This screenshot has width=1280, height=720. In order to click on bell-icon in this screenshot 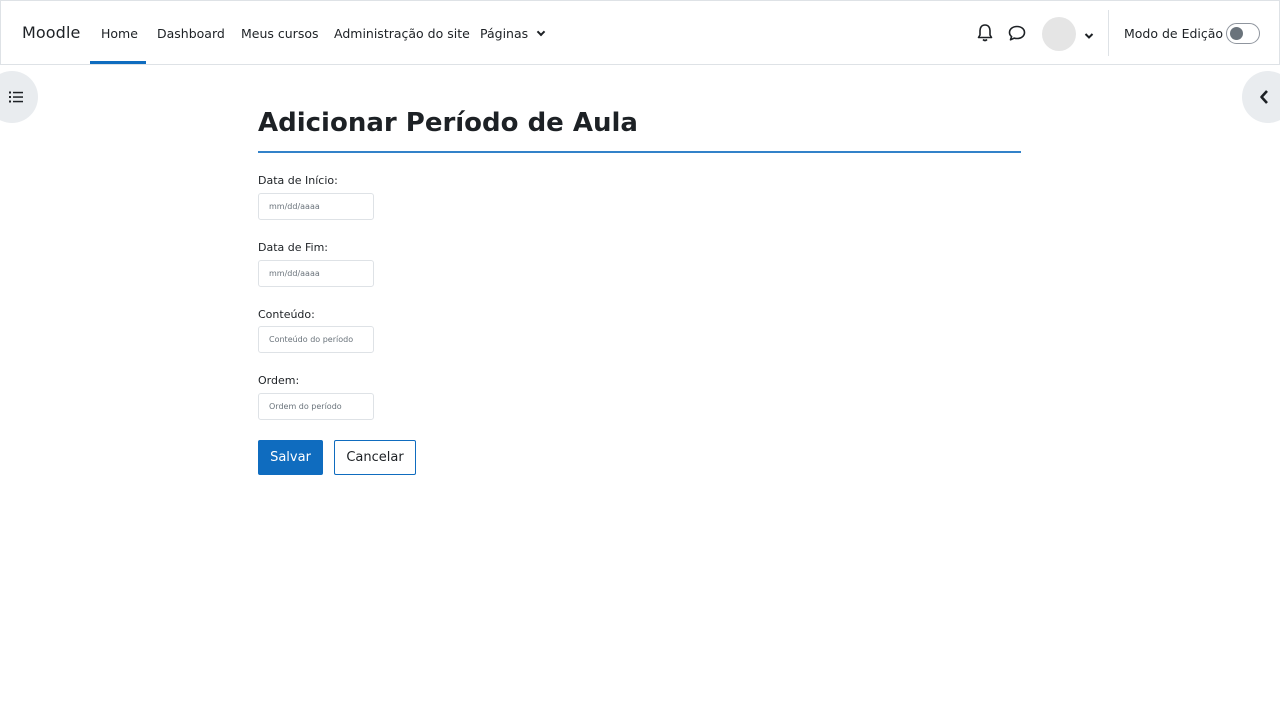, I will do `click(986, 33)`.